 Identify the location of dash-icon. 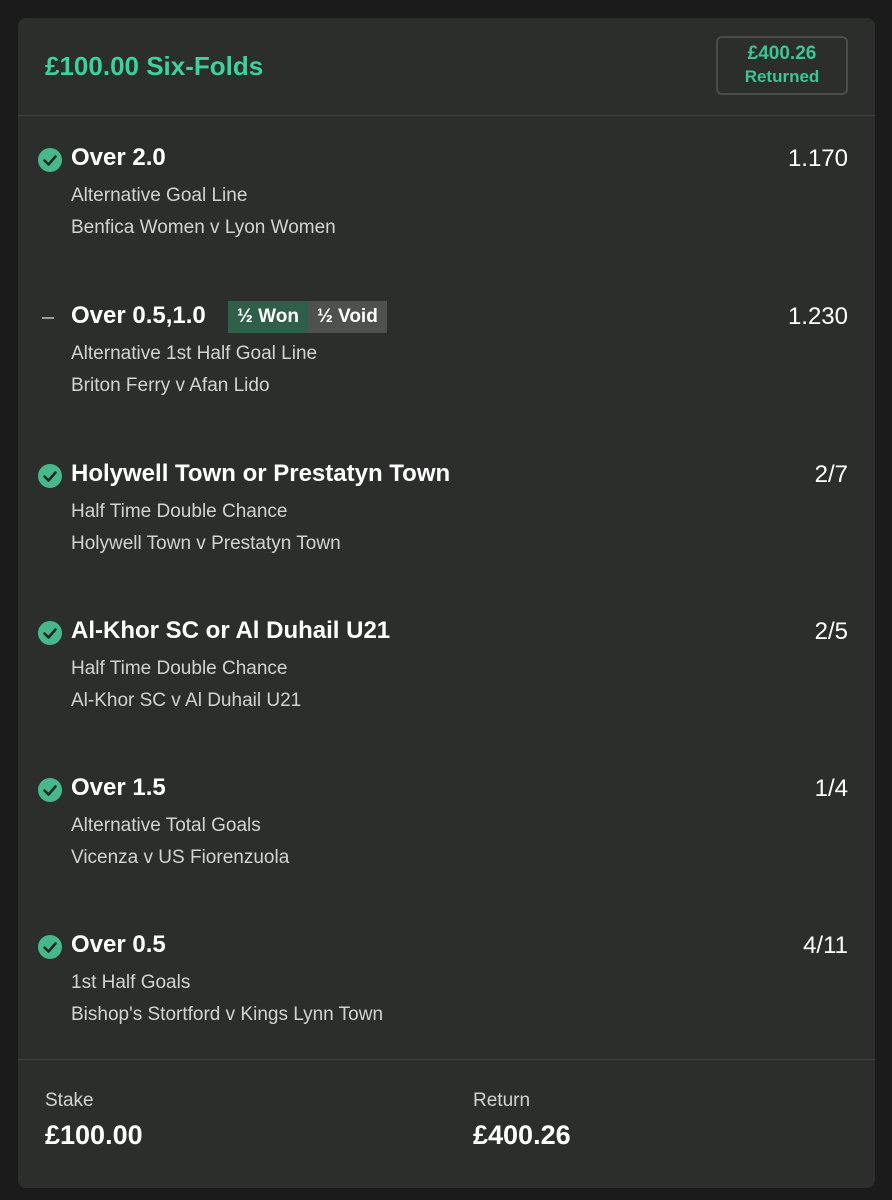
(48, 318).